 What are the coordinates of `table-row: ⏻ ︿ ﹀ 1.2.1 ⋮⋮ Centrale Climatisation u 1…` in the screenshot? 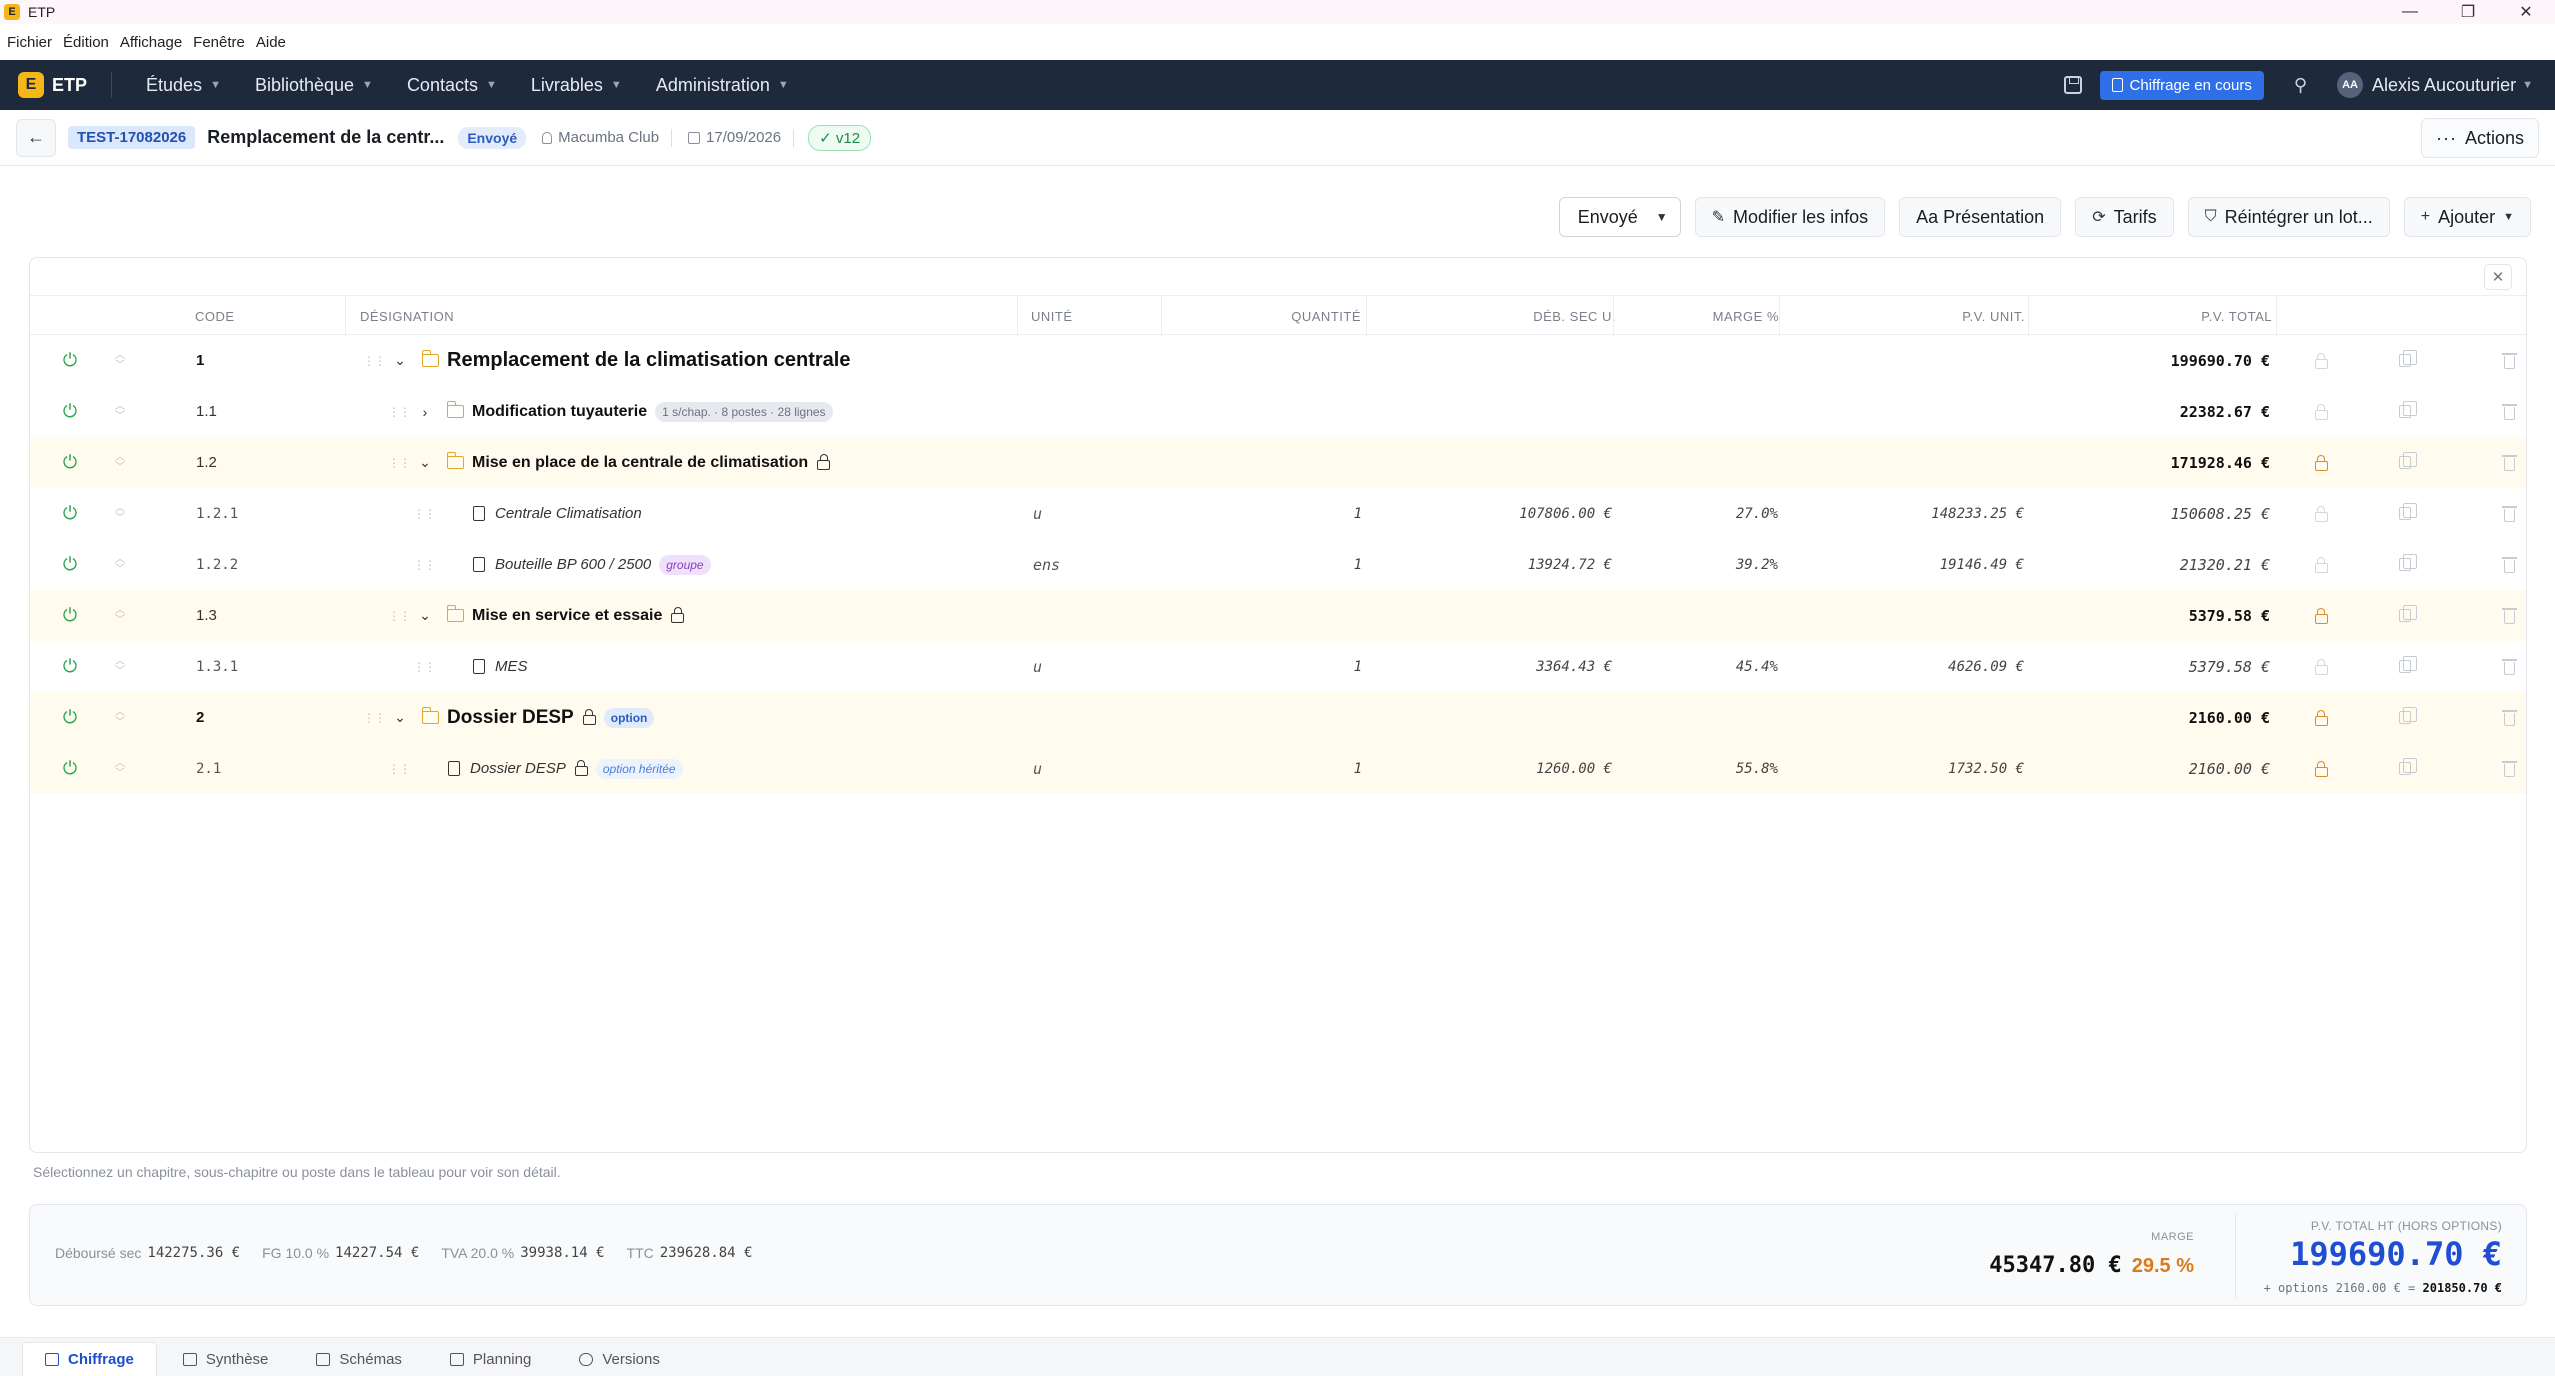 It's located at (1278, 513).